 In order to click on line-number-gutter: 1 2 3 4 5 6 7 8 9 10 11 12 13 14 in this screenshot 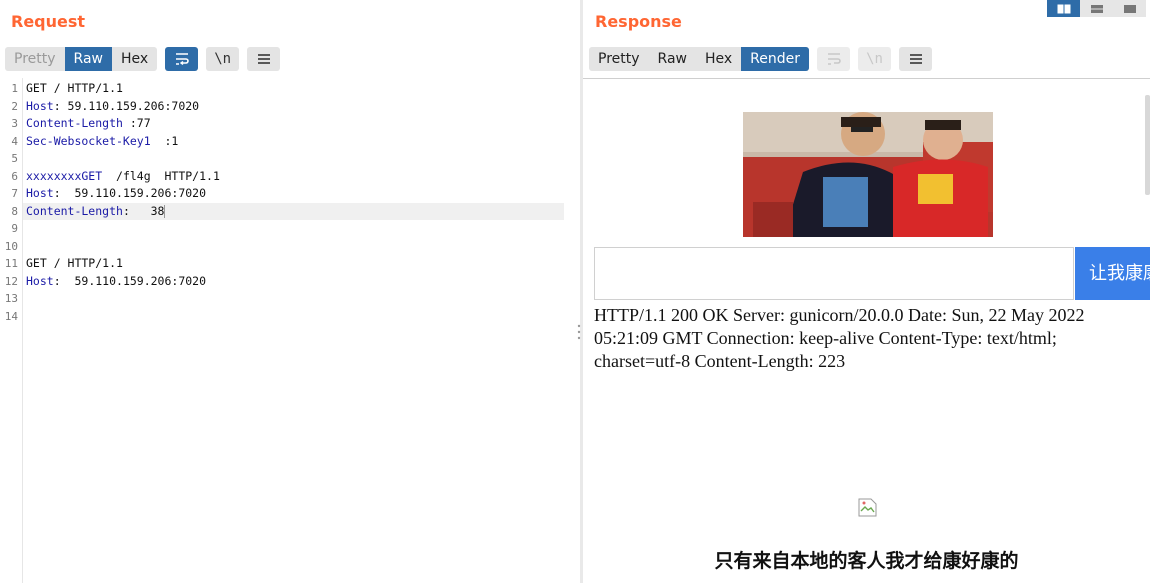, I will do `click(11, 330)`.